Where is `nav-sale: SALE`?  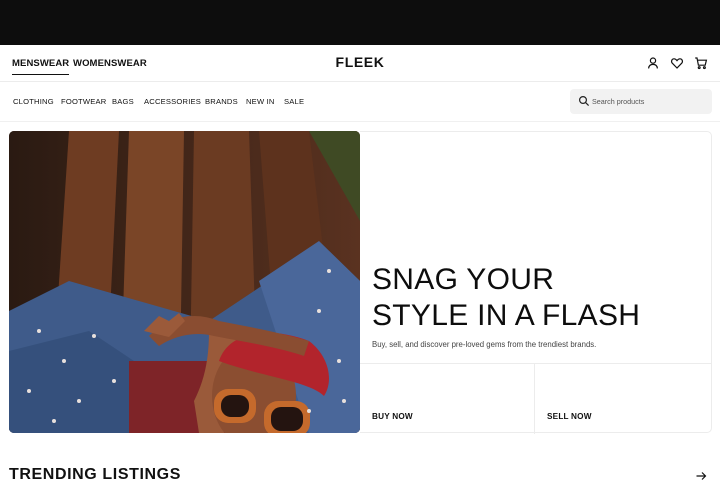
nav-sale: SALE is located at coordinates (294, 101).